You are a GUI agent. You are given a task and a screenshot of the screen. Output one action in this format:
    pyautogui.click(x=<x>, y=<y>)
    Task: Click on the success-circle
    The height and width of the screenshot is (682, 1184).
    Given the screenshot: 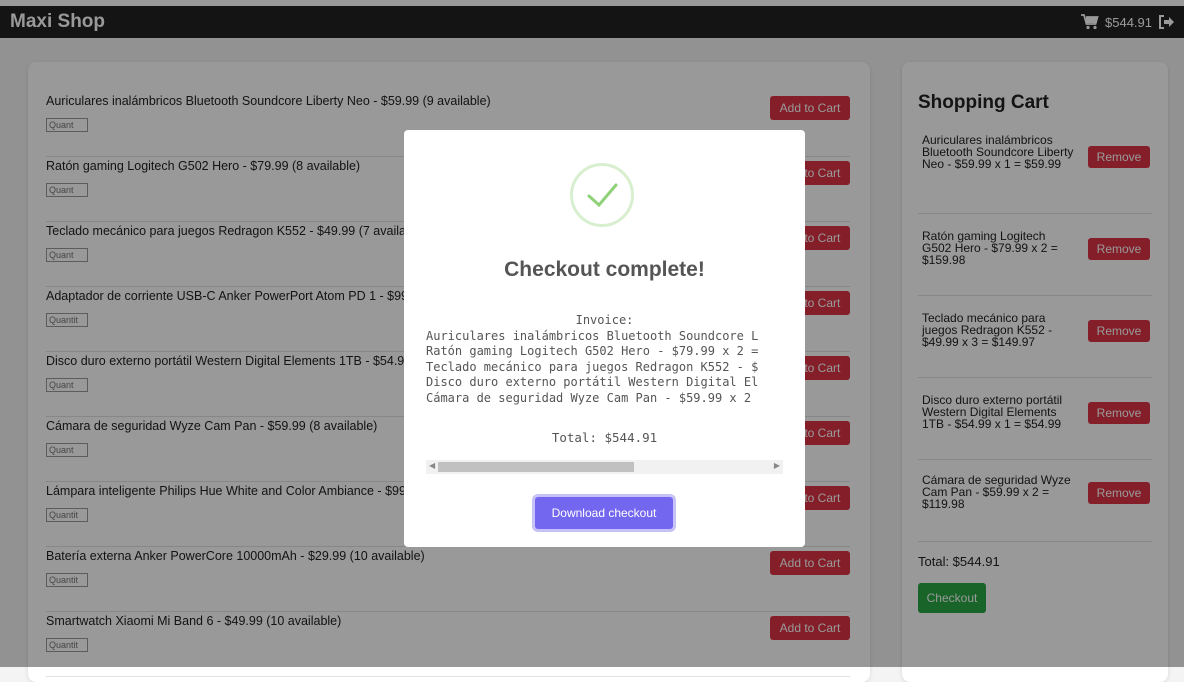 What is the action you would take?
    pyautogui.click(x=602, y=195)
    